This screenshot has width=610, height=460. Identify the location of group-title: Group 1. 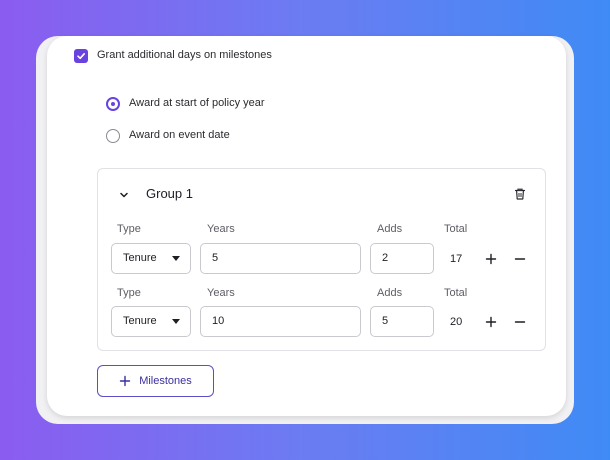
(169, 193).